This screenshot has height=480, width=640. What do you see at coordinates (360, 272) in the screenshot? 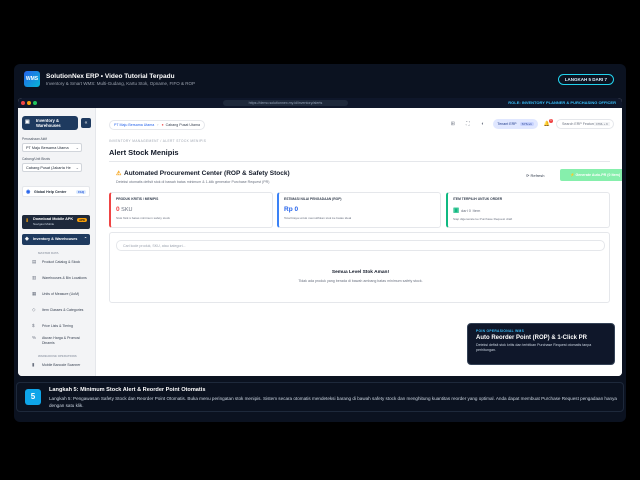
I see `empty-state-title: Semua Level Stok Aman!` at bounding box center [360, 272].